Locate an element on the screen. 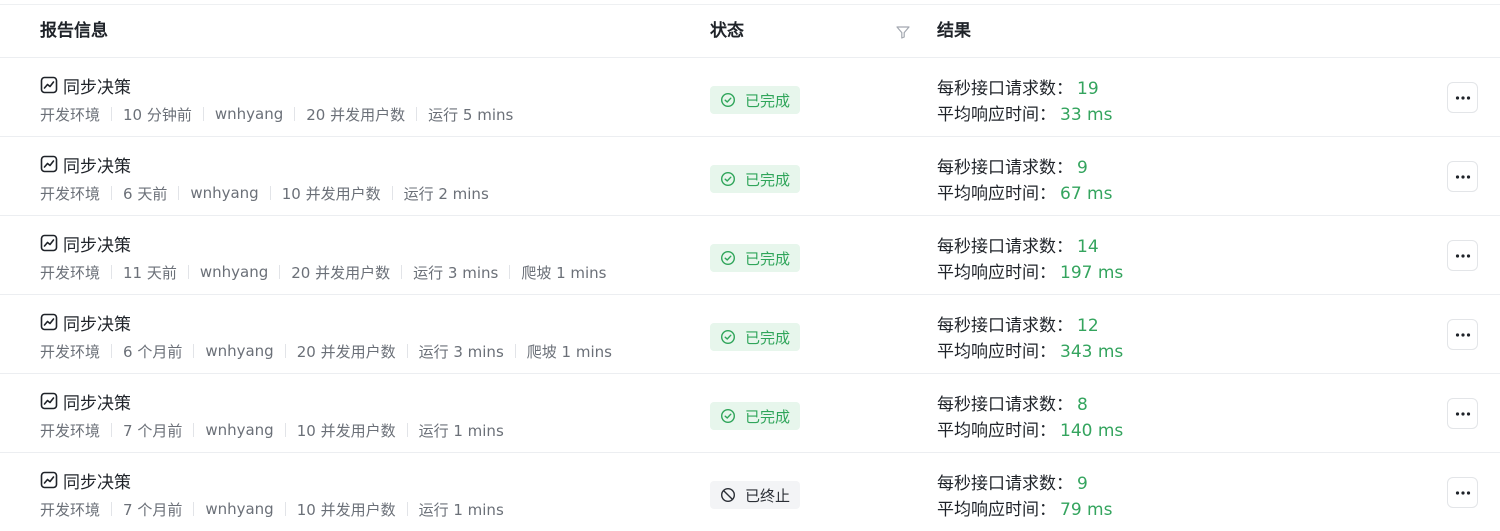 The width and height of the screenshot is (1500, 531). rps-result: 每秒接口请求数： 9 is located at coordinates (1012, 165).